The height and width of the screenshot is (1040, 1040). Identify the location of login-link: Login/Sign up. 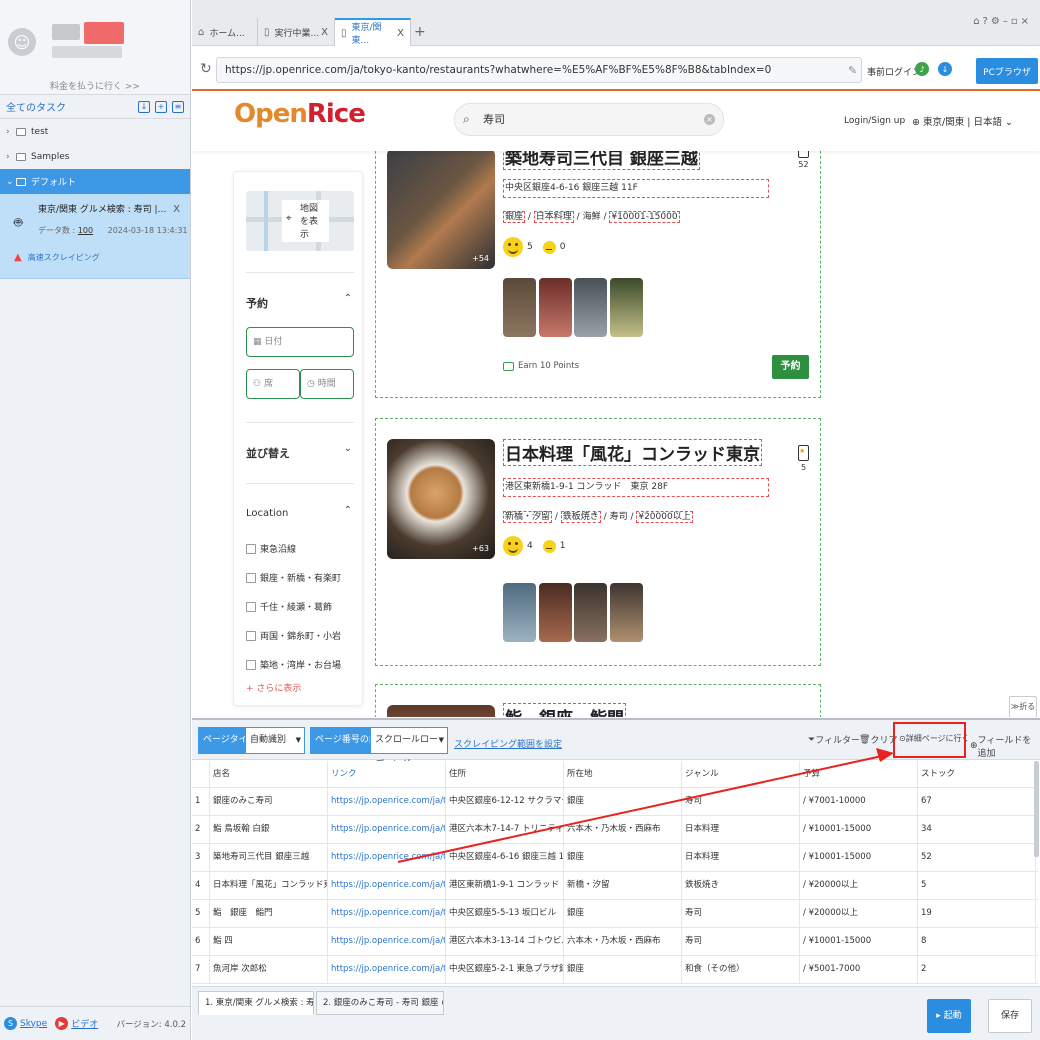
(874, 121).